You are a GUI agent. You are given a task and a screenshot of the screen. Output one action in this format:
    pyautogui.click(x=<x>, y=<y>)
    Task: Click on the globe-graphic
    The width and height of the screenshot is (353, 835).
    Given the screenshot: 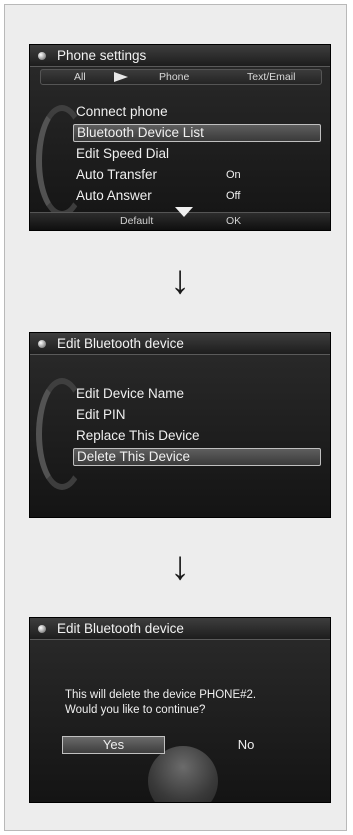 What is the action you would take?
    pyautogui.click(x=183, y=774)
    